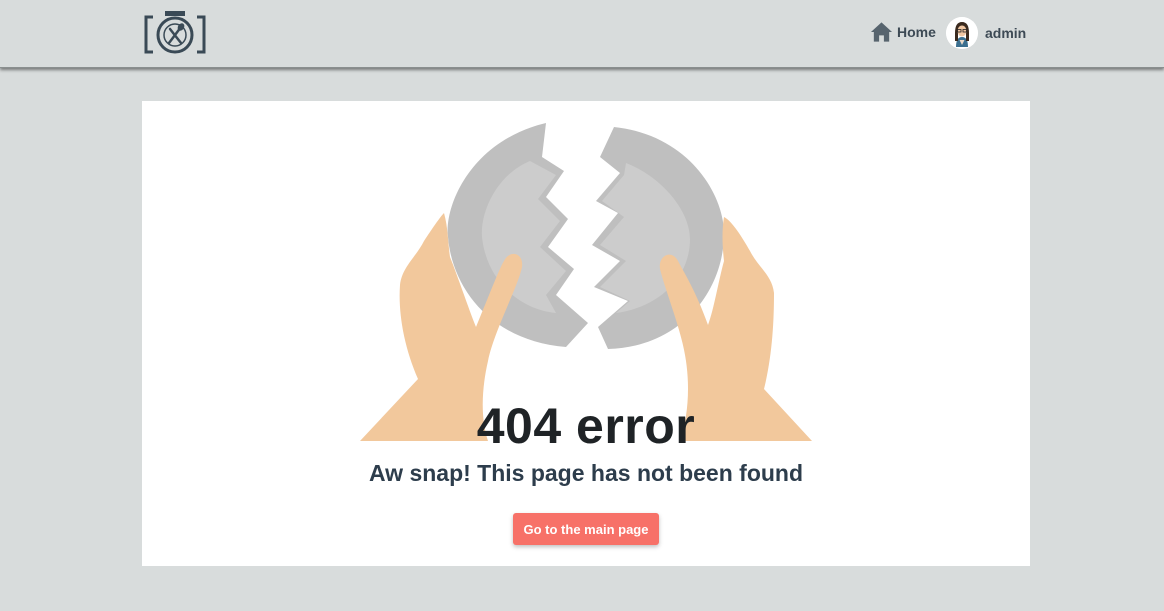 The width and height of the screenshot is (1164, 611). What do you see at coordinates (586, 529) in the screenshot?
I see `go-to-main-page-button: Go to the main page` at bounding box center [586, 529].